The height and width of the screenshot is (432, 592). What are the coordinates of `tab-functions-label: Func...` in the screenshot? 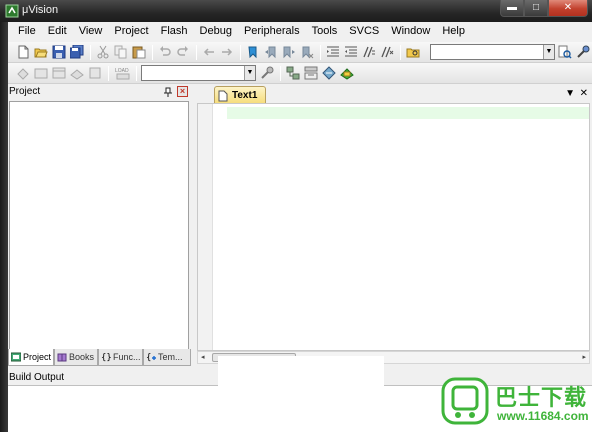 It's located at (127, 357).